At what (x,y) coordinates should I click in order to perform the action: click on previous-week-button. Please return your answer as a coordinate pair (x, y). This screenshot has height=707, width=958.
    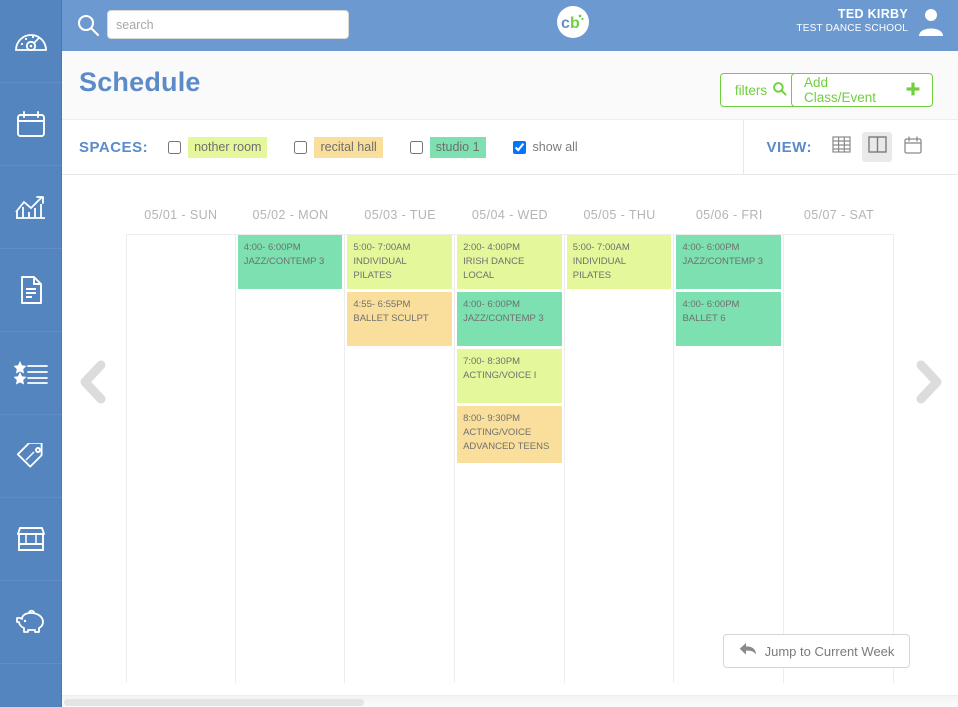
    Looking at the image, I should click on (94, 382).